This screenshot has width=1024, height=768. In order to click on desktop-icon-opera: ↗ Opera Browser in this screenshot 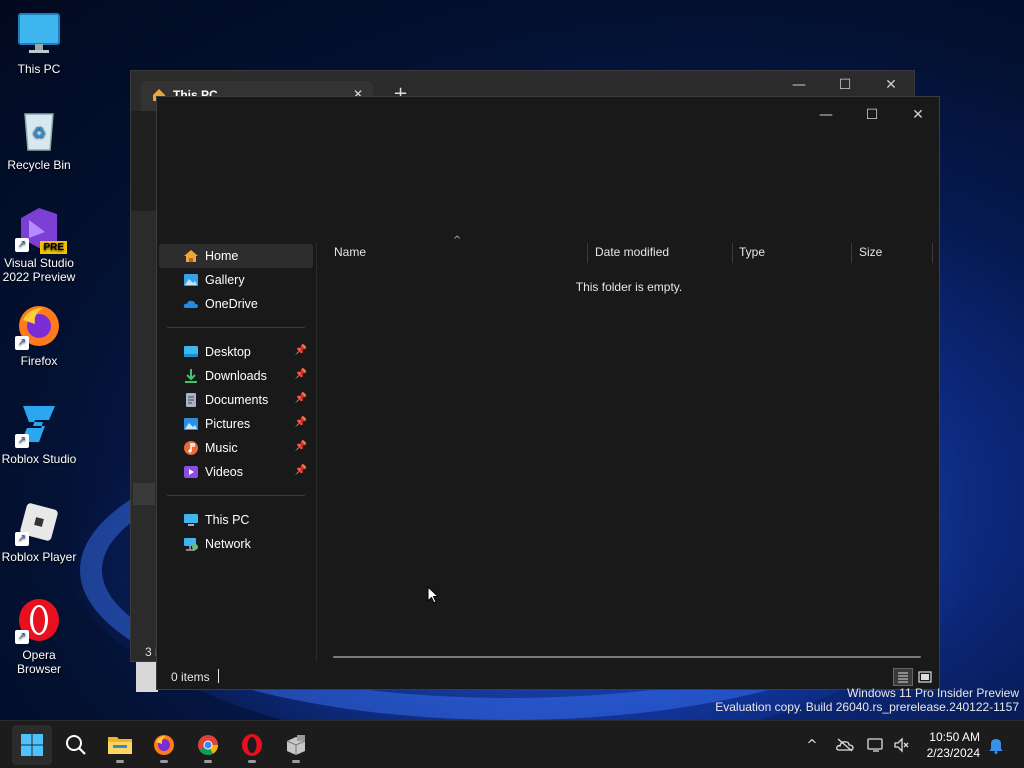, I will do `click(39, 636)`.